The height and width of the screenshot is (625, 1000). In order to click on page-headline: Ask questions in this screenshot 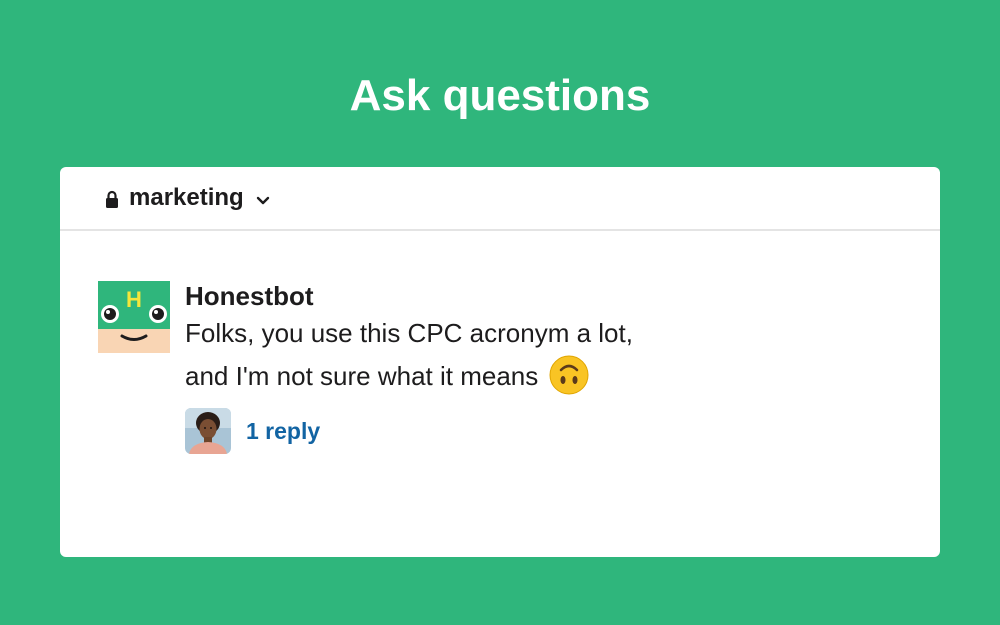, I will do `click(500, 95)`.